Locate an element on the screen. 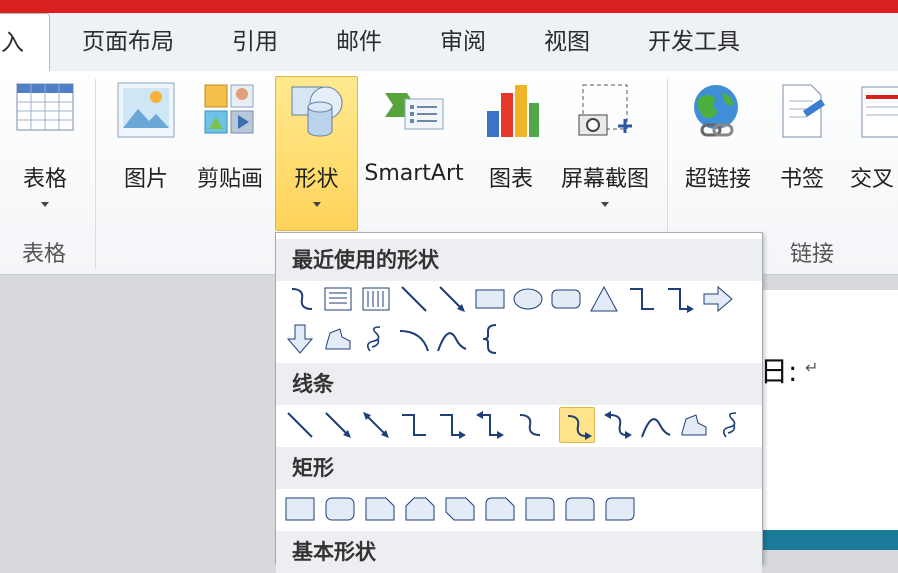 This screenshot has width=898, height=573. oval-icon is located at coordinates (528, 299).